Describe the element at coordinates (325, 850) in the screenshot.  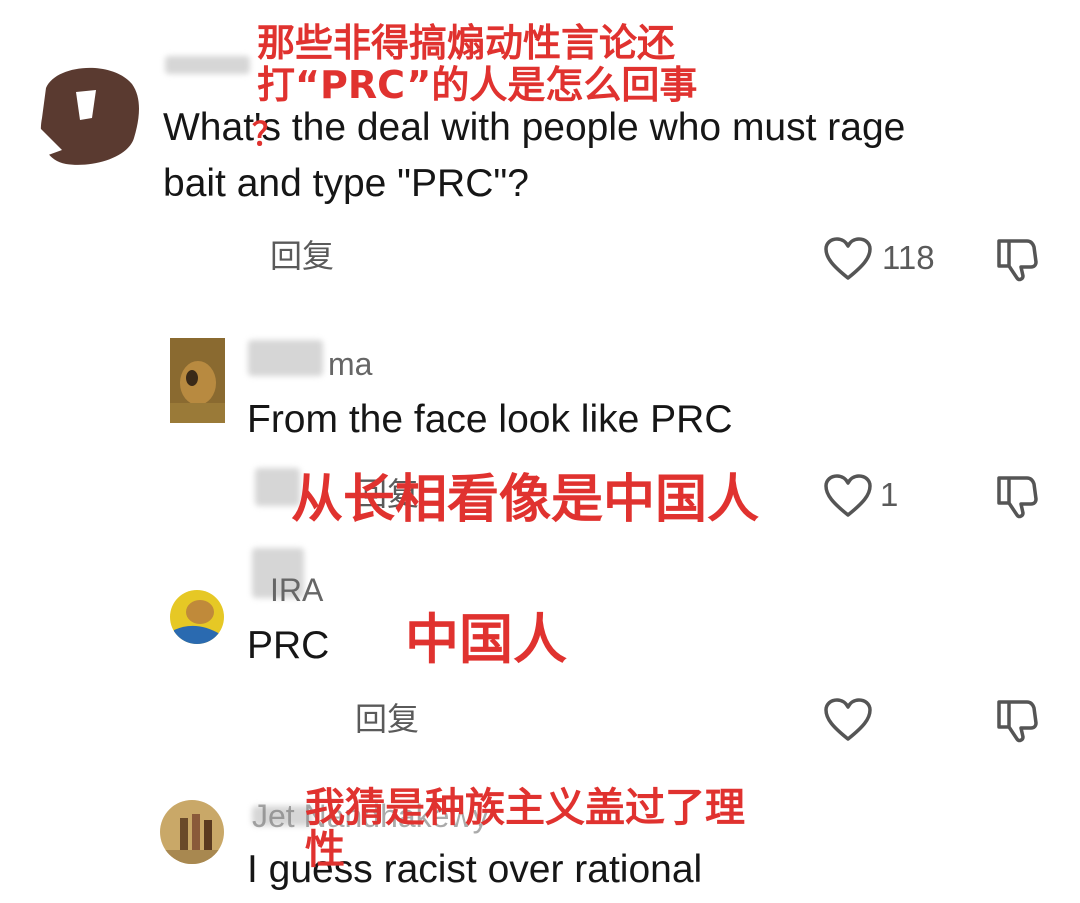
I see `annotation-comment-4-line-2: 性` at that location.